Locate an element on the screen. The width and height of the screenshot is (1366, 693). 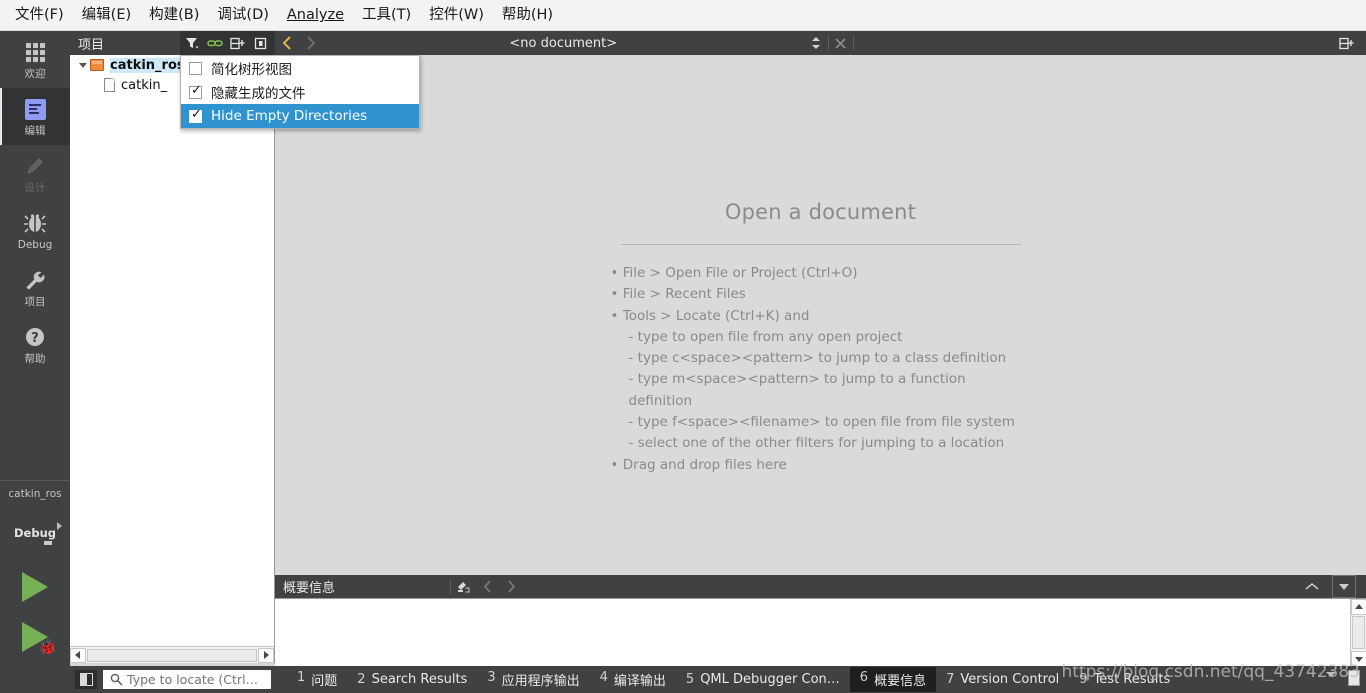
pane-button-2: 2 Search Results is located at coordinates (412, 679).